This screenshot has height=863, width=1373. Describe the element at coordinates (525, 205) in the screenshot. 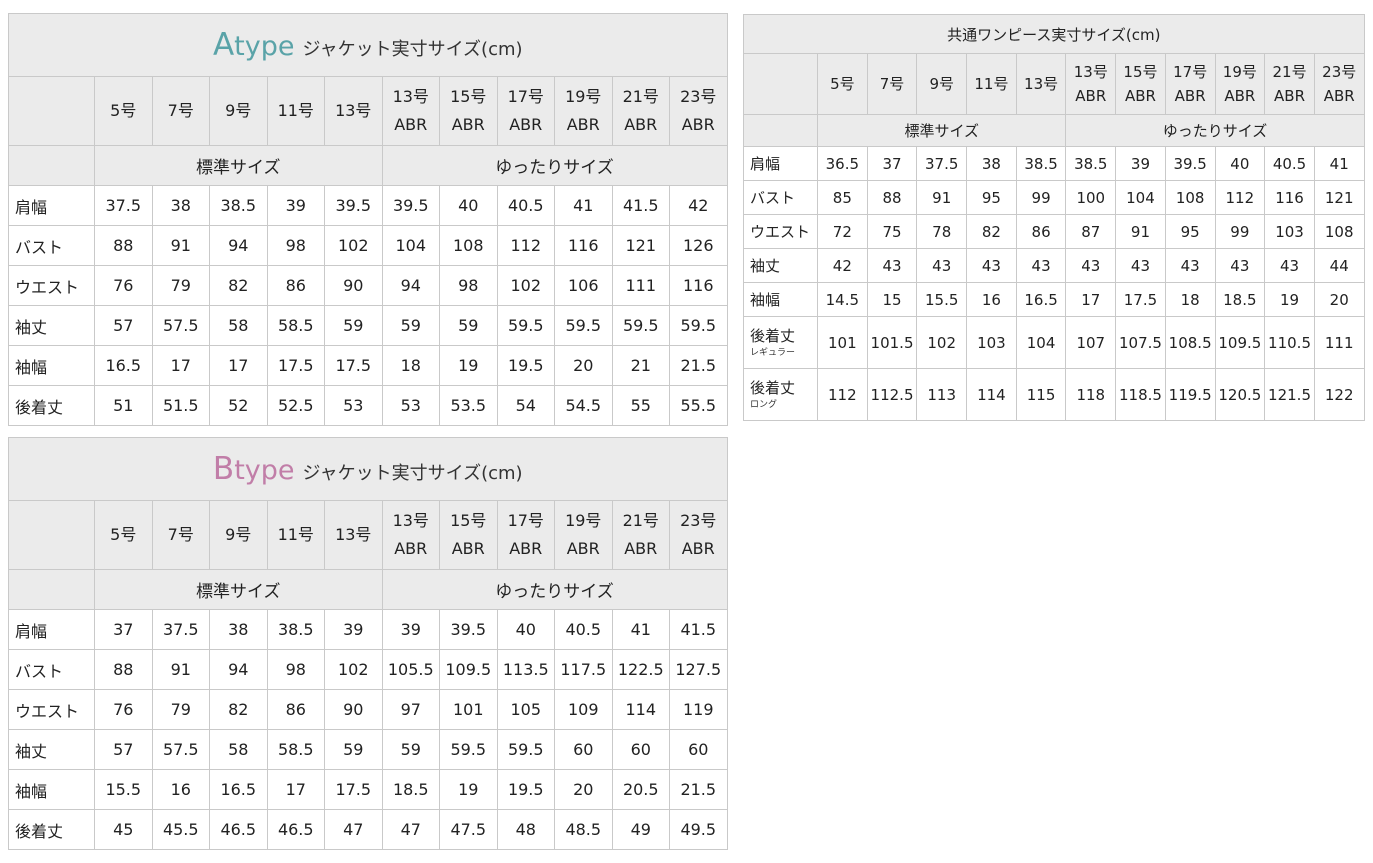

I see `value-cell: 40.5` at that location.